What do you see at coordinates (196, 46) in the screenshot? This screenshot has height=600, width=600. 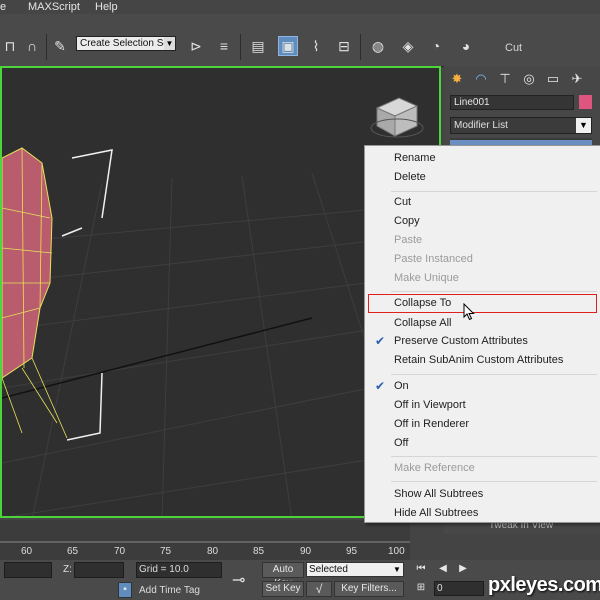 I see `mirror-icon: ⊳` at bounding box center [196, 46].